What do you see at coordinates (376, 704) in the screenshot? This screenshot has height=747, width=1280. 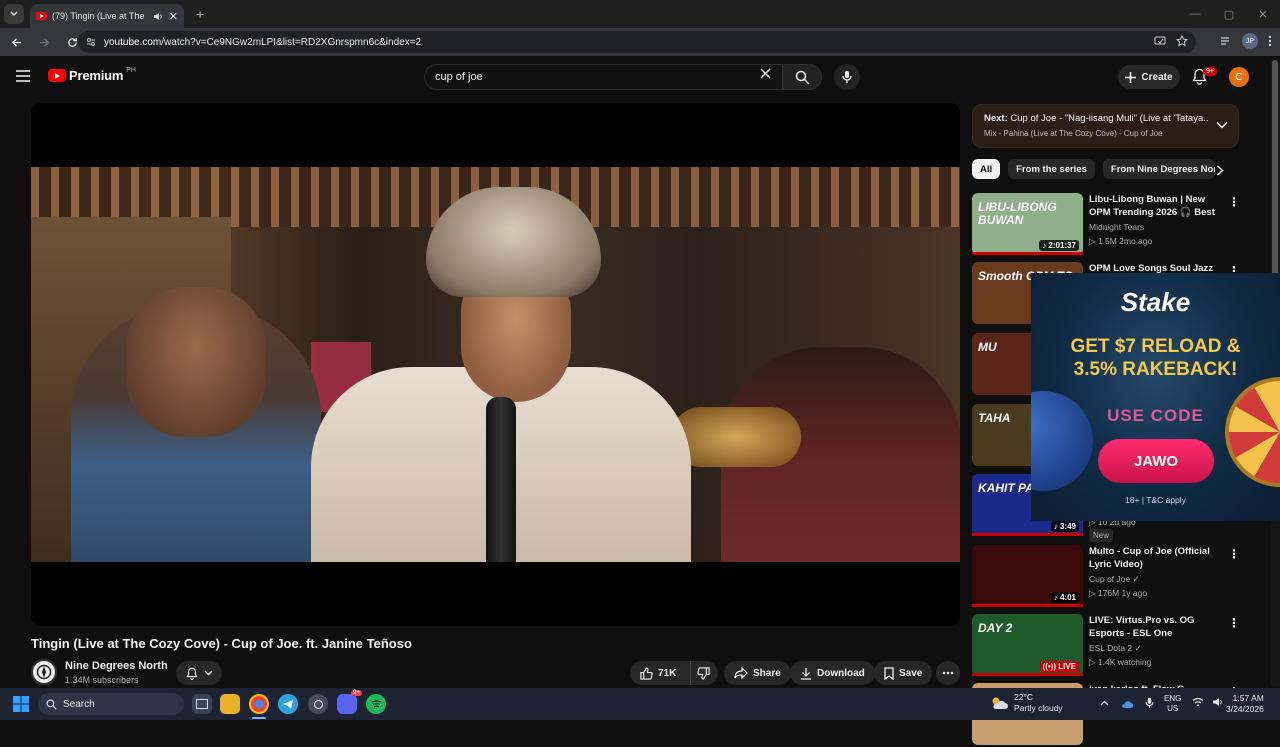 I see `spotify-icon` at bounding box center [376, 704].